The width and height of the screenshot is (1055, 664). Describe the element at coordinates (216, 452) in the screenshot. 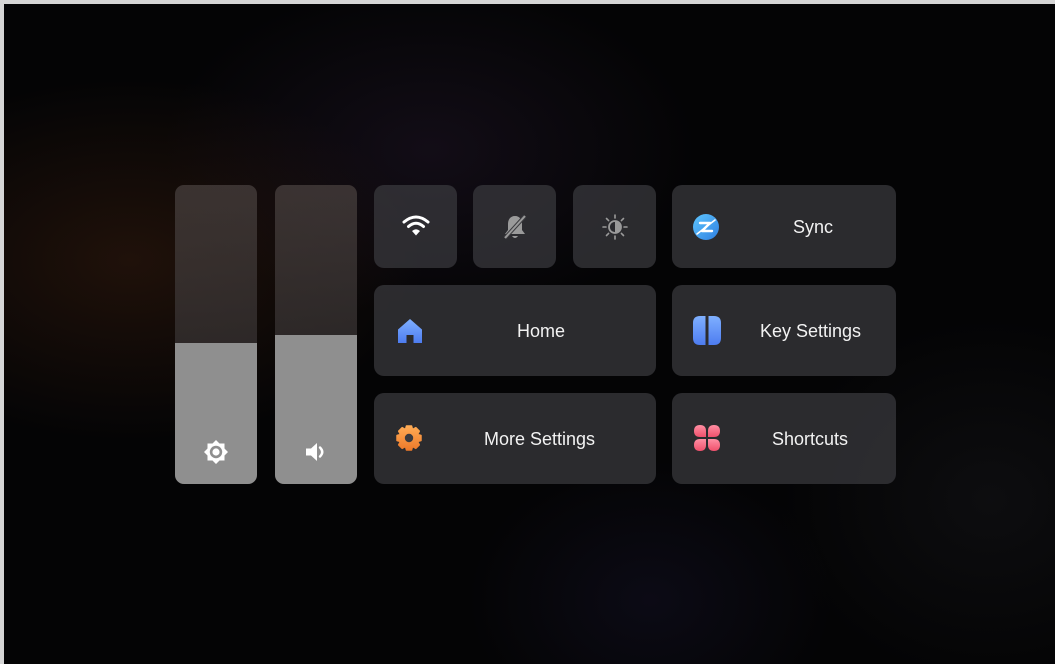

I see `brightness-icon` at that location.